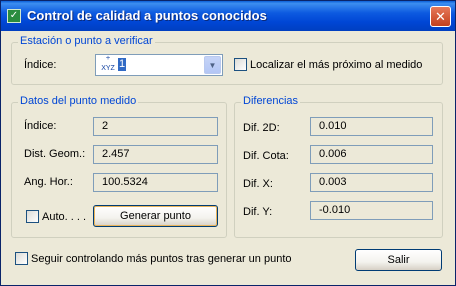 This screenshot has height=286, width=456. I want to click on dif-2d-label: Dif. 2D:, so click(261, 128).